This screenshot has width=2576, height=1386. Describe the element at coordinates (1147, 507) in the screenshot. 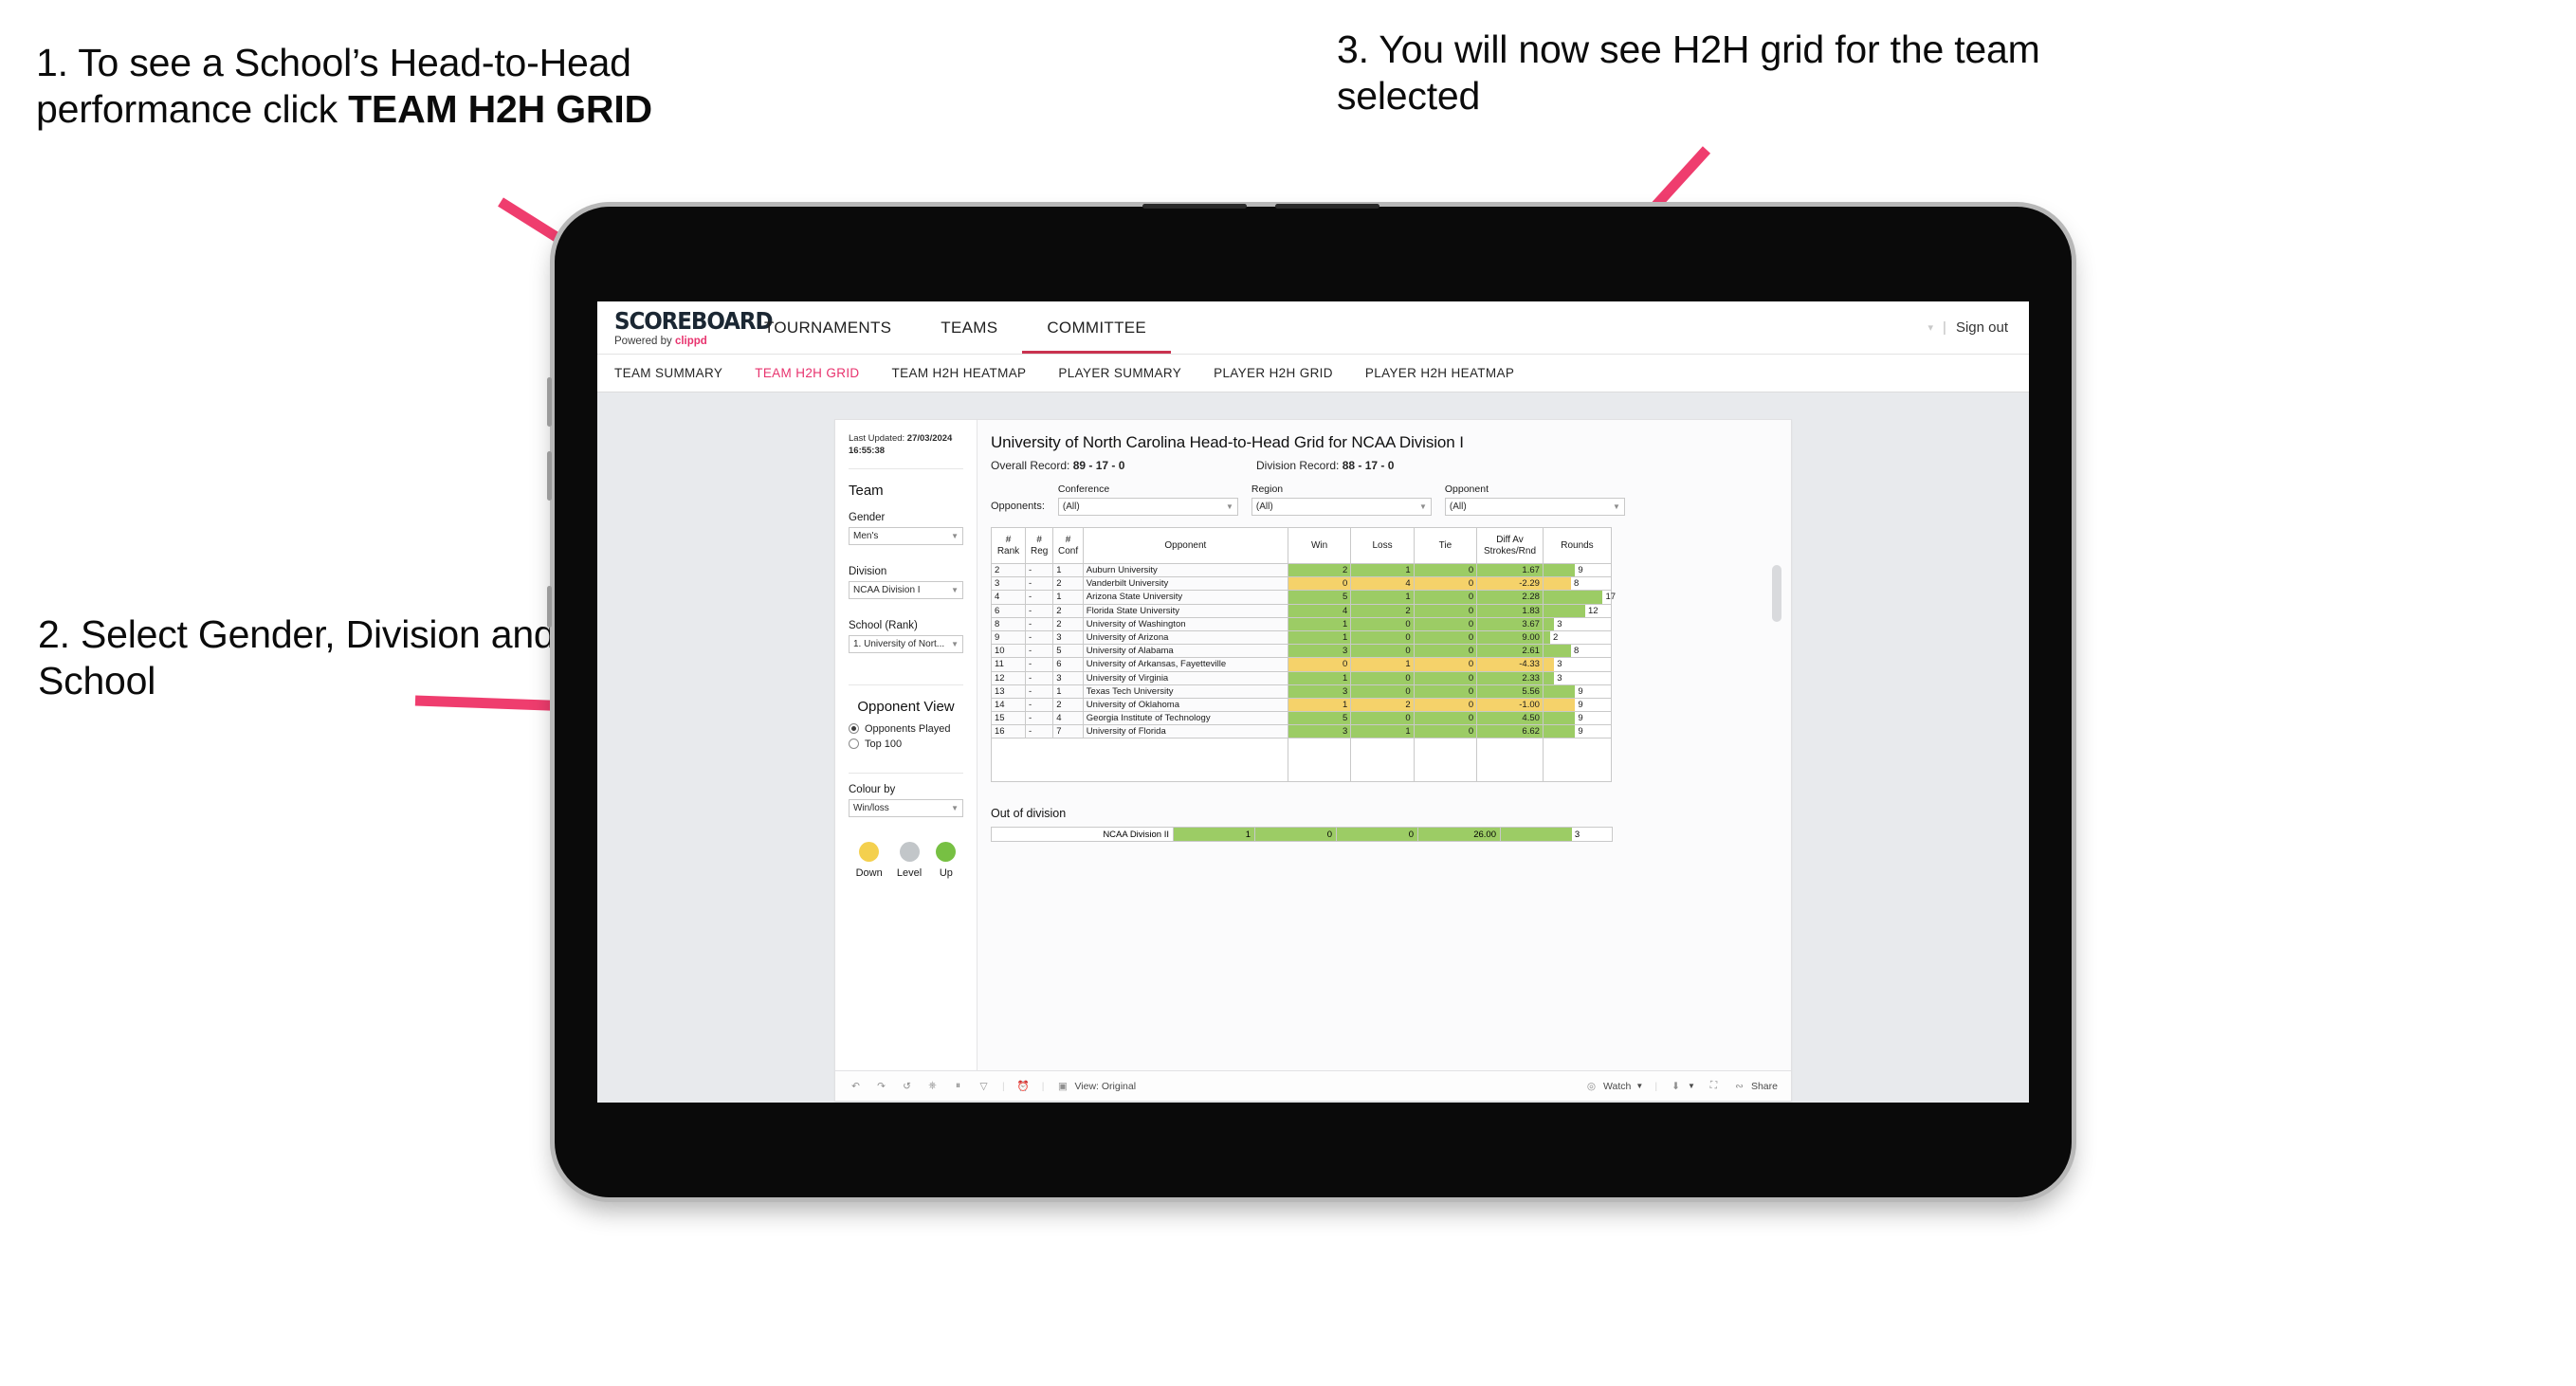

I see `conference-select: (All) ▼` at that location.